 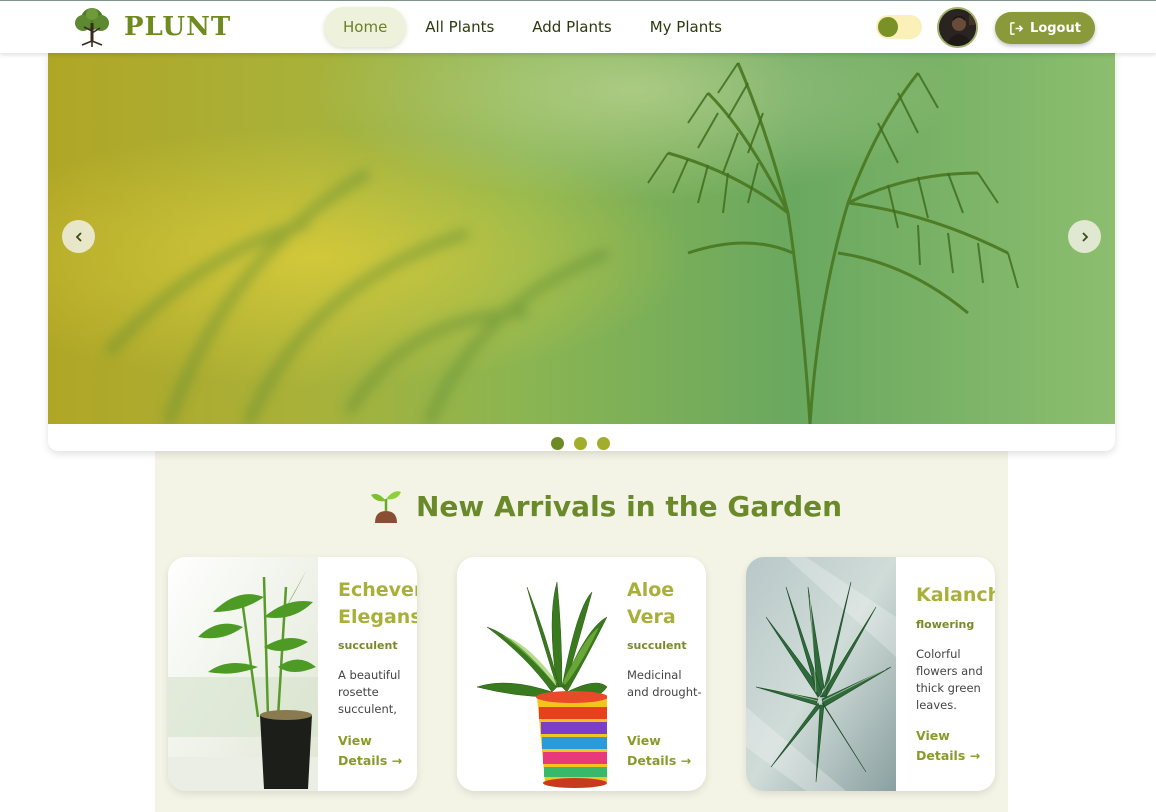 I want to click on carousel-prev-button, so click(x=78, y=236).